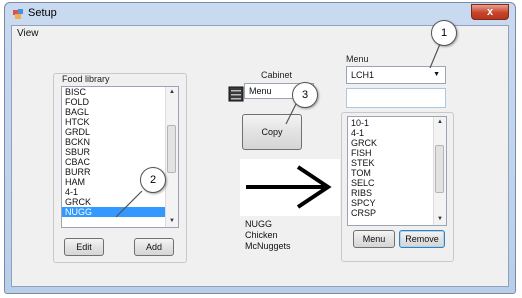 The height and width of the screenshot is (298, 522). Describe the element at coordinates (86, 79) in the screenshot. I see `food-library-label: Food library` at that location.